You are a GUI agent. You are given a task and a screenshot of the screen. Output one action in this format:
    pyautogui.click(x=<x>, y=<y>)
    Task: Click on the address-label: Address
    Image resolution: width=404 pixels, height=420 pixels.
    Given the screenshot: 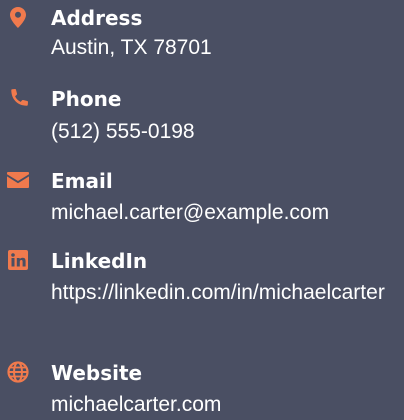 What is the action you would take?
    pyautogui.click(x=97, y=18)
    